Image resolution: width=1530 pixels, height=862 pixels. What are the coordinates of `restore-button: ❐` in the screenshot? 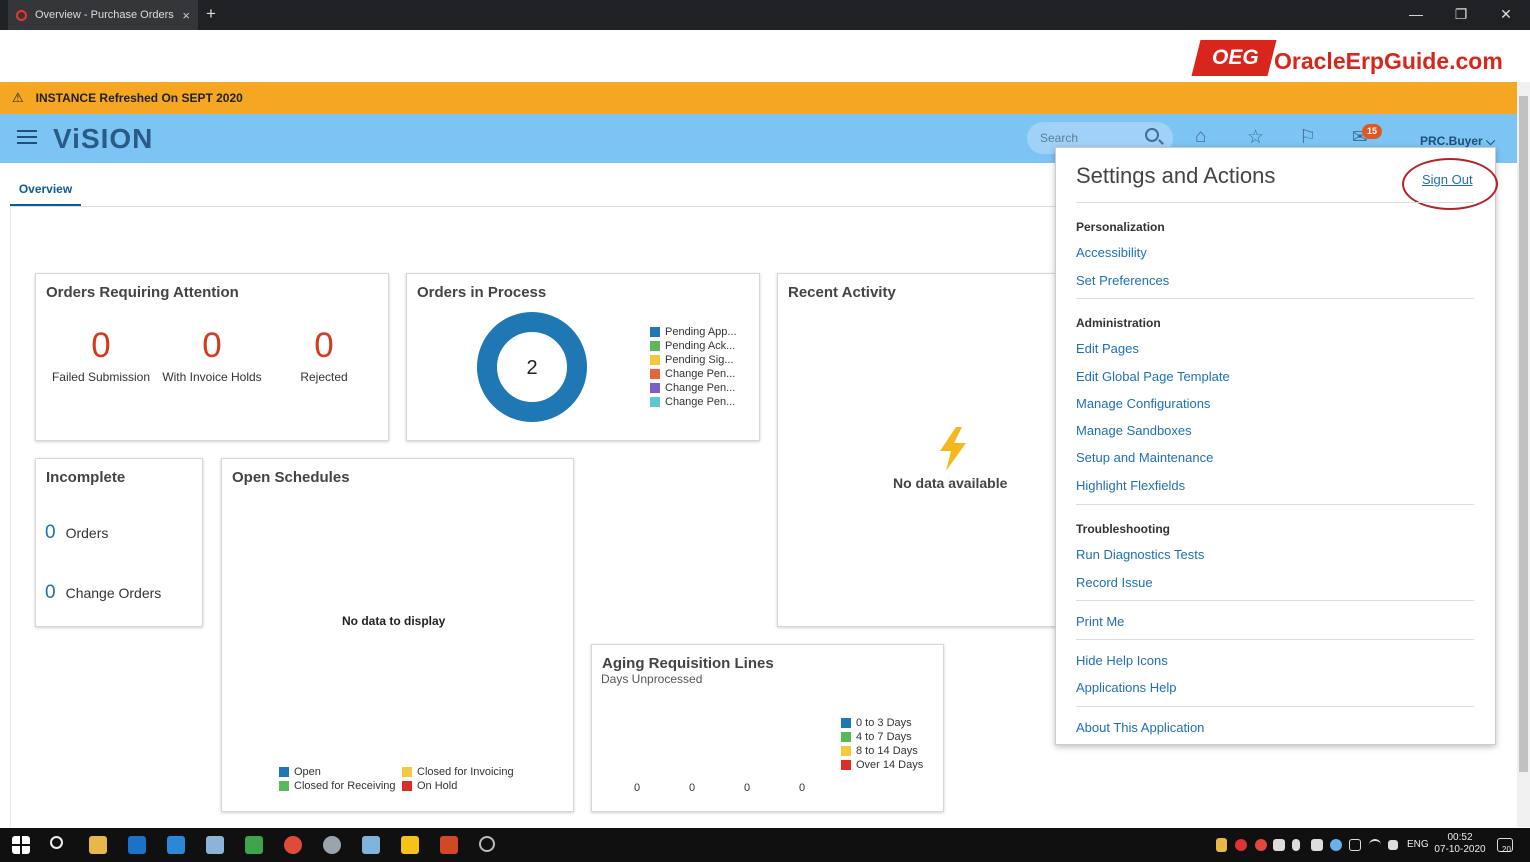 It's located at (1461, 14).